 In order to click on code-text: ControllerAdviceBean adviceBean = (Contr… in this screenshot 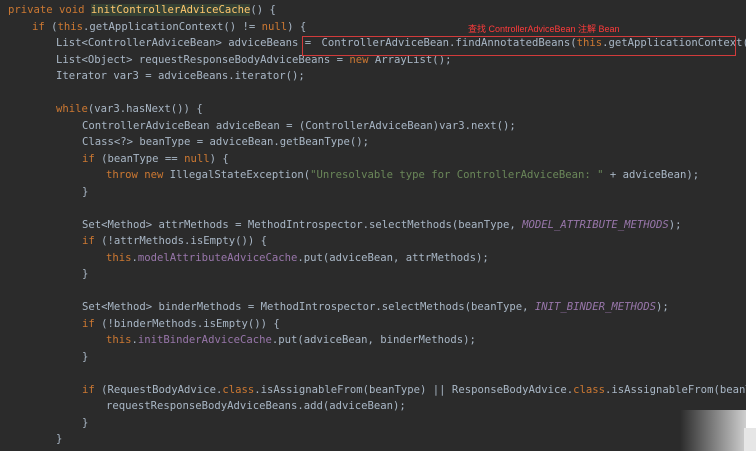, I will do `click(299, 125)`.